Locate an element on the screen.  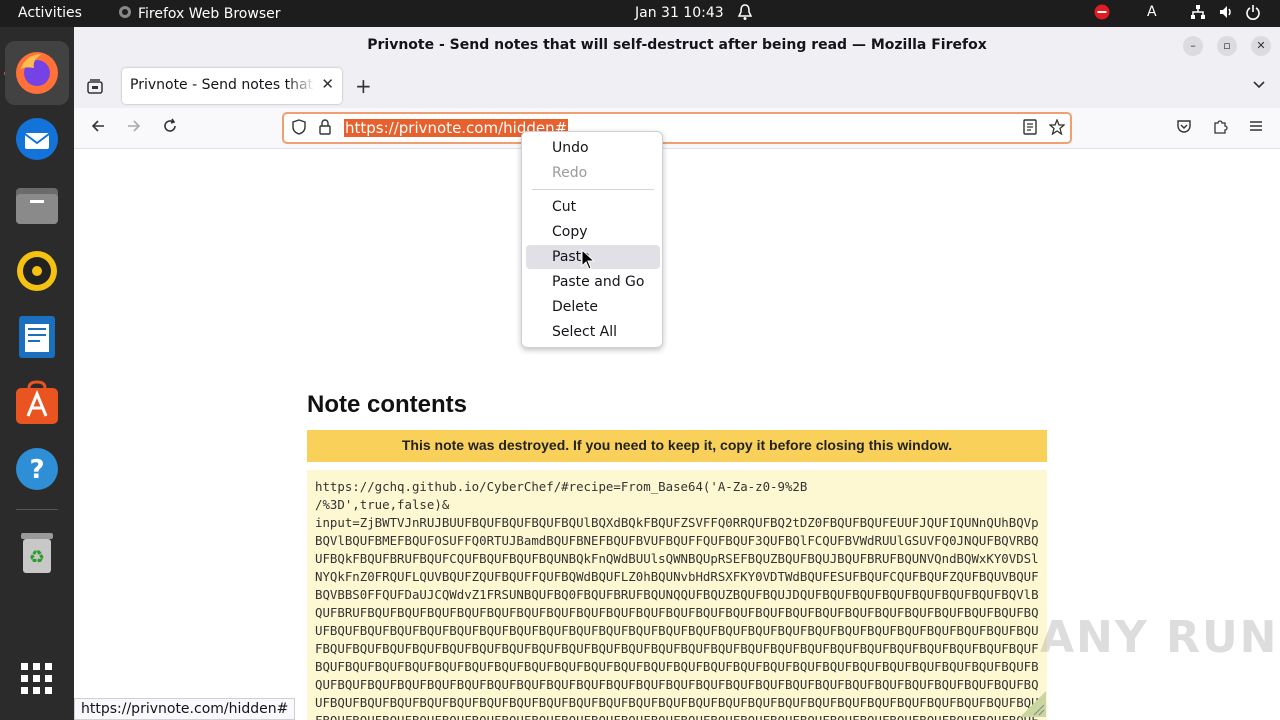
dock-firefox-icon is located at coordinates (37, 73).